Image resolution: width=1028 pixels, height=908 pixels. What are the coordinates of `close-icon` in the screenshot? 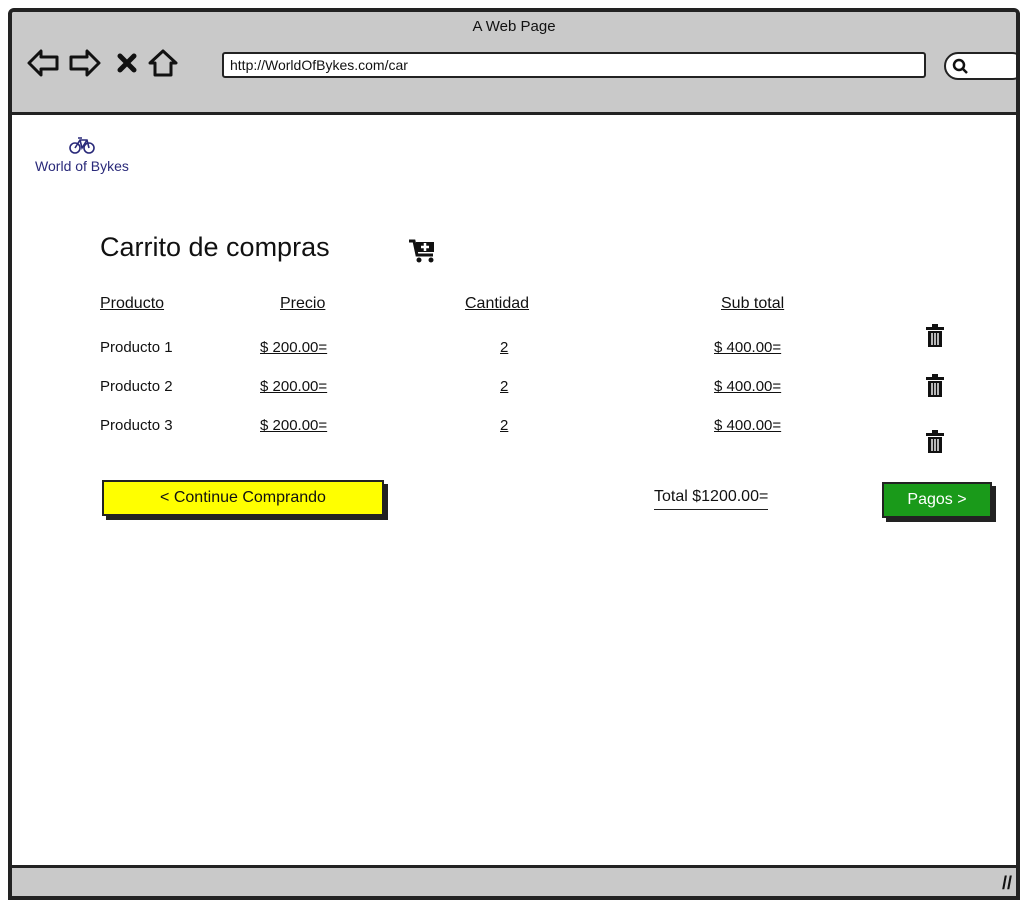 It's located at (127, 63).